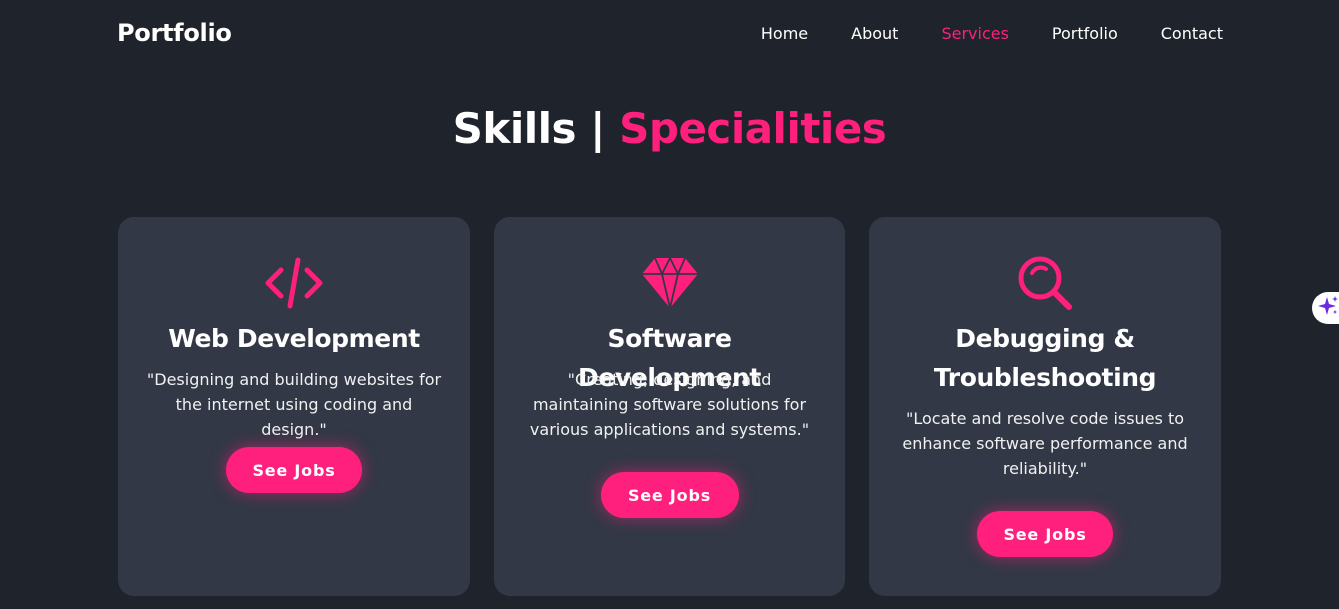 The height and width of the screenshot is (609, 1339). Describe the element at coordinates (784, 33) in the screenshot. I see `nav-home: Home` at that location.